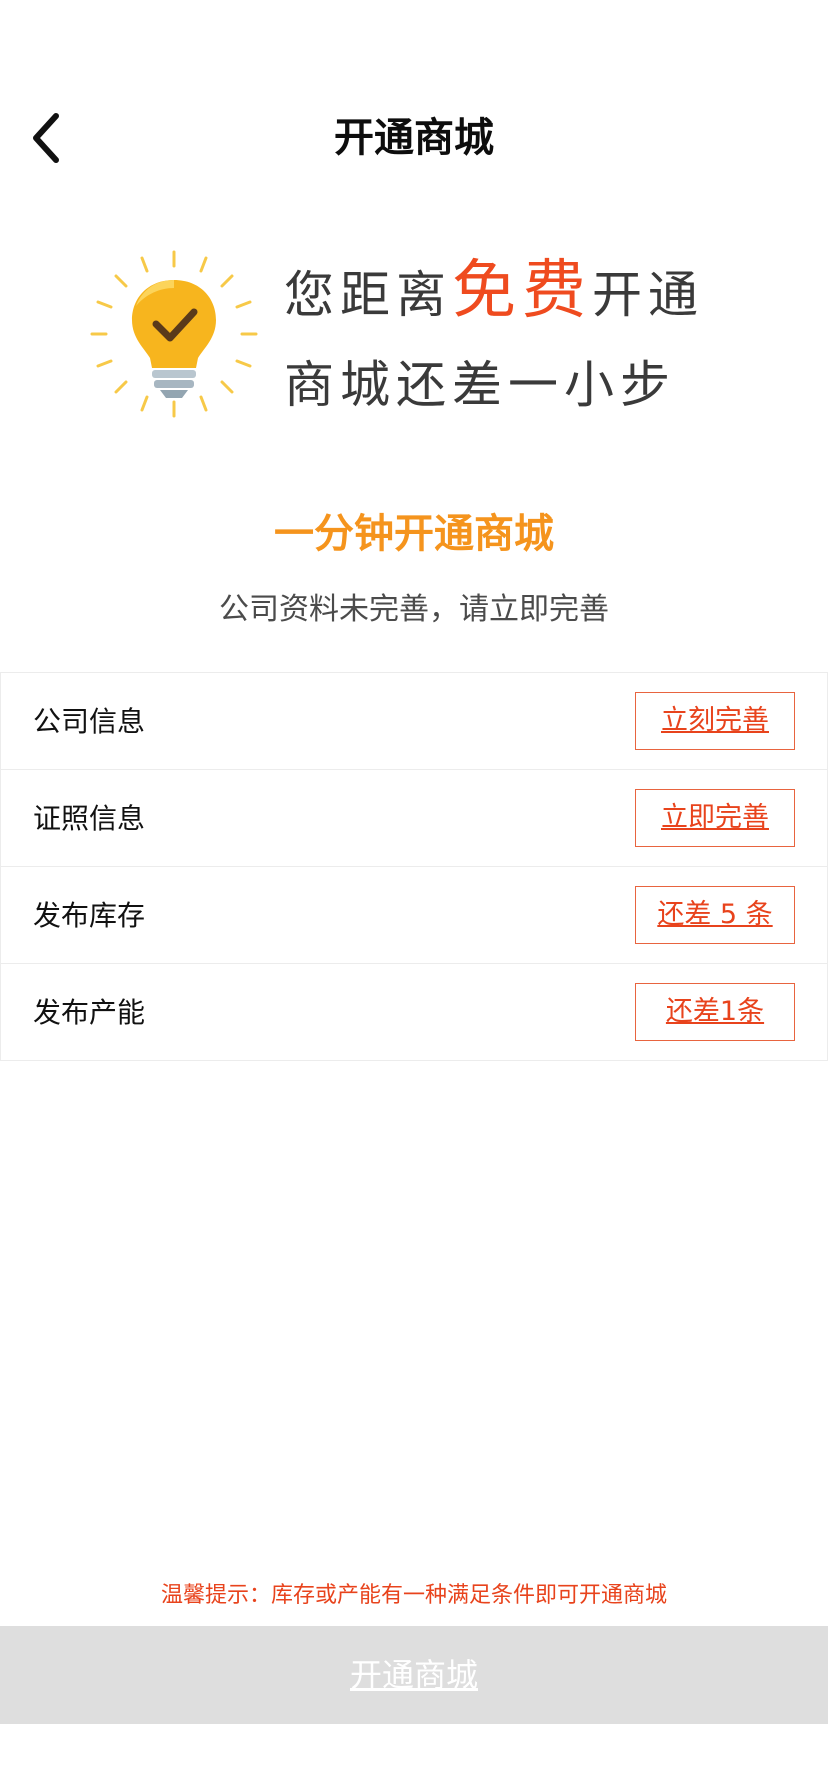 This screenshot has height=1792, width=828. What do you see at coordinates (480, 385) in the screenshot?
I see `promo-line-2: 商城还差一小步` at bounding box center [480, 385].